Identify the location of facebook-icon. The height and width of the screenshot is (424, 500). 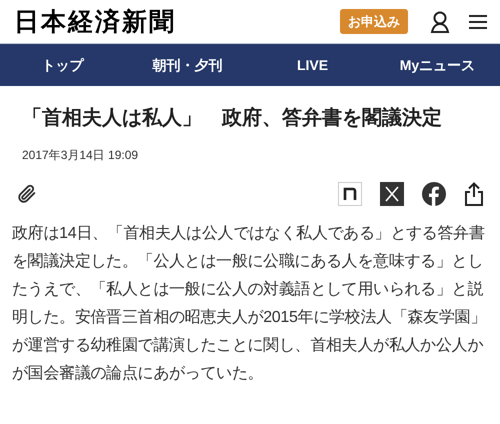
(434, 194).